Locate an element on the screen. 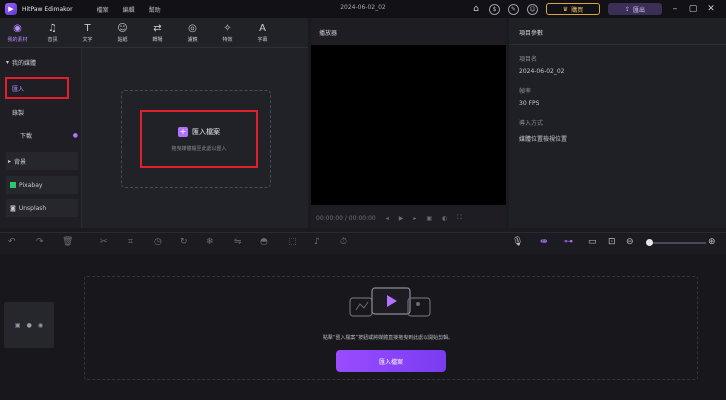  sidebar-item-label: 下載 is located at coordinates (26, 136).